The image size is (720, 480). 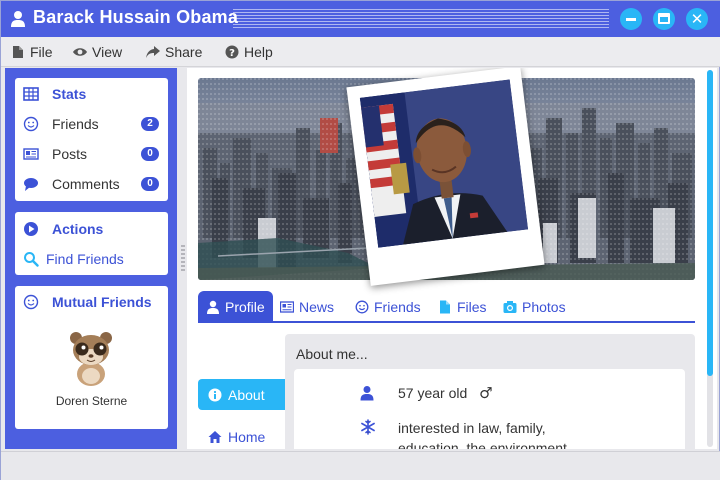 What do you see at coordinates (91, 401) in the screenshot?
I see `friend-name: Doren Sterne` at bounding box center [91, 401].